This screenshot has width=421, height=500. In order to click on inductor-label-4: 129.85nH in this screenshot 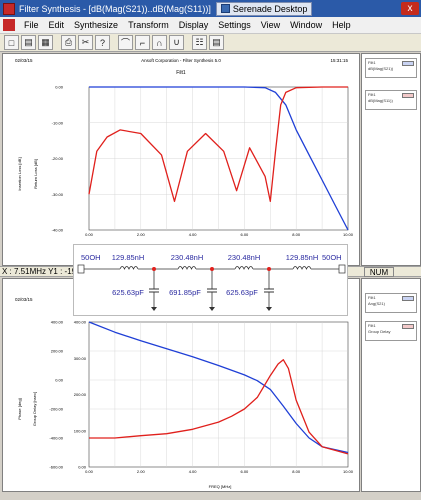, I will do `click(302, 257)`.